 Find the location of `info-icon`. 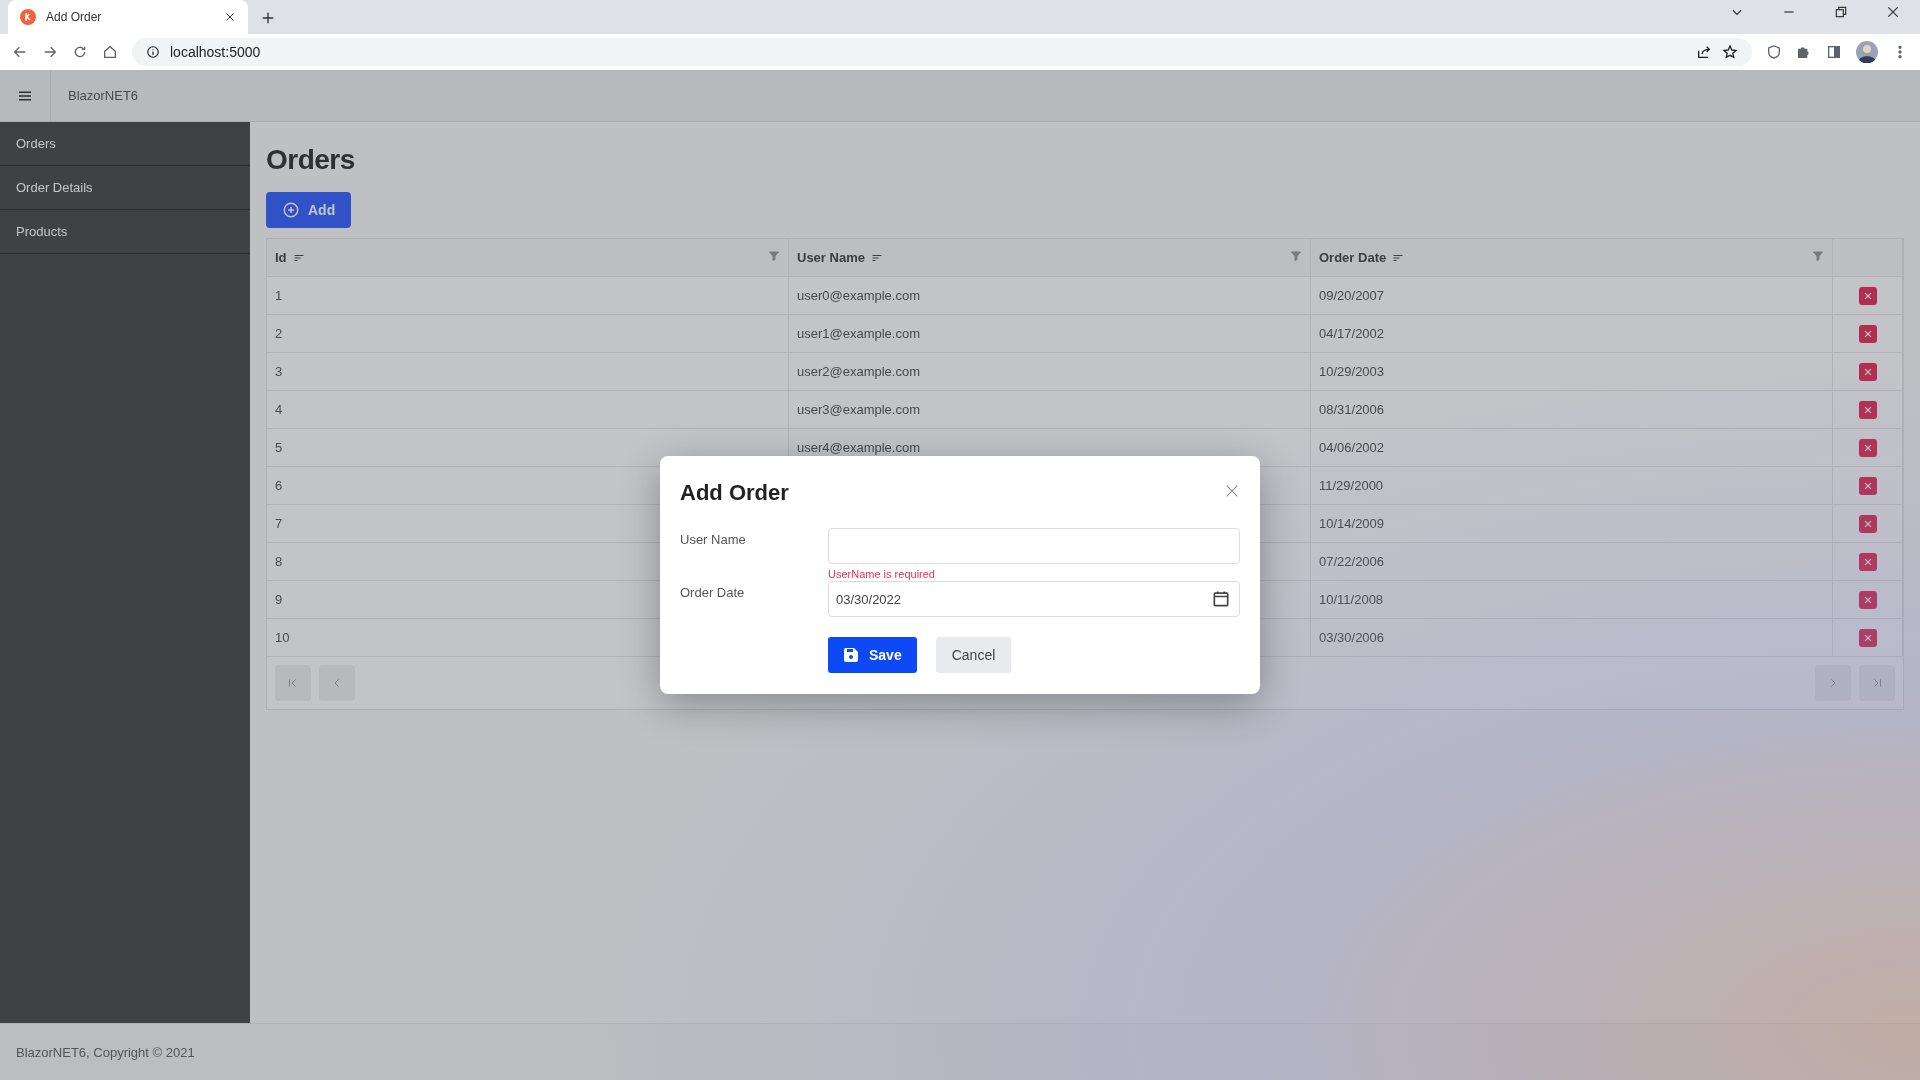

info-icon is located at coordinates (153, 52).